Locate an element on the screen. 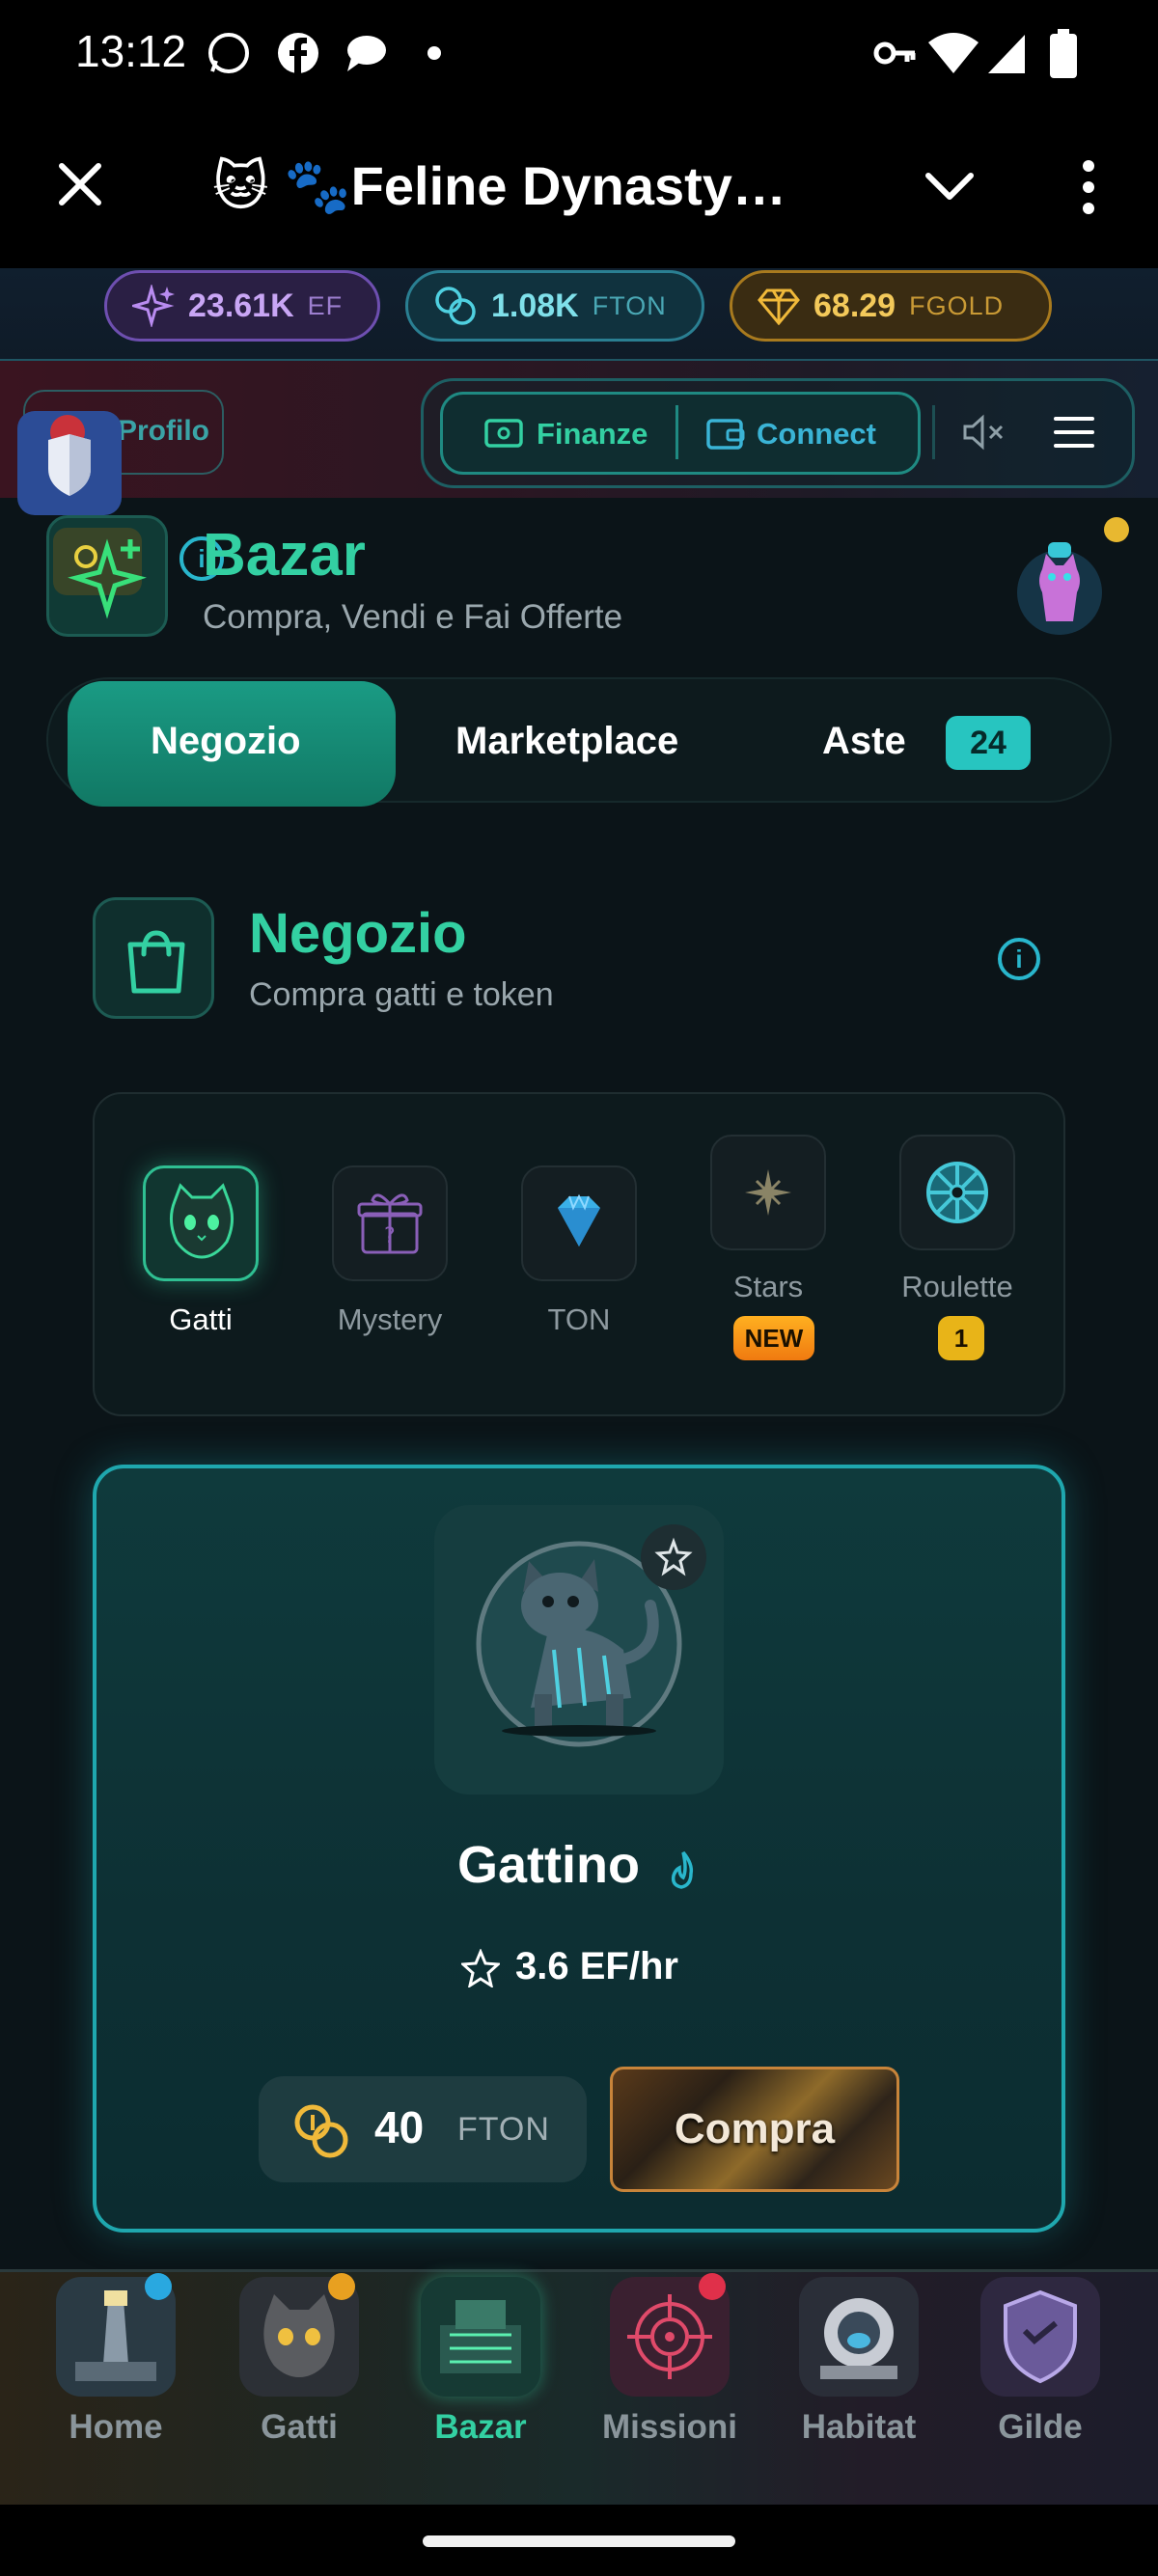  page-subtitle: Compra, Vendi e Fai Offerte is located at coordinates (413, 617).